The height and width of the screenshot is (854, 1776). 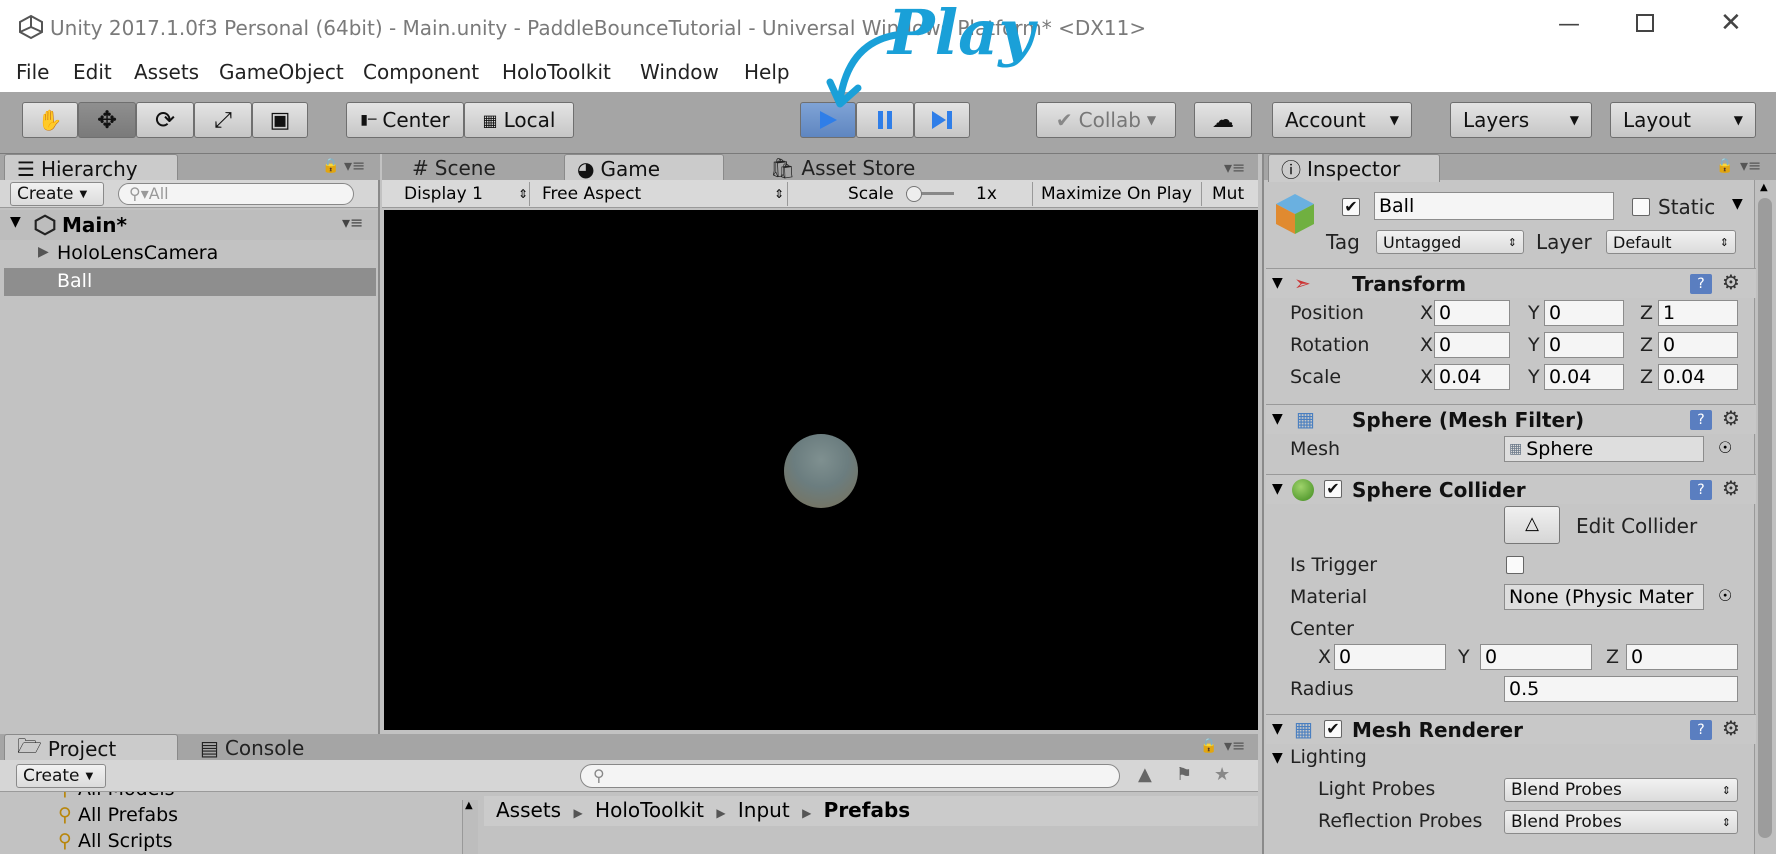 I want to click on collider-enabled-checkbox: ✔, so click(x=1333, y=489).